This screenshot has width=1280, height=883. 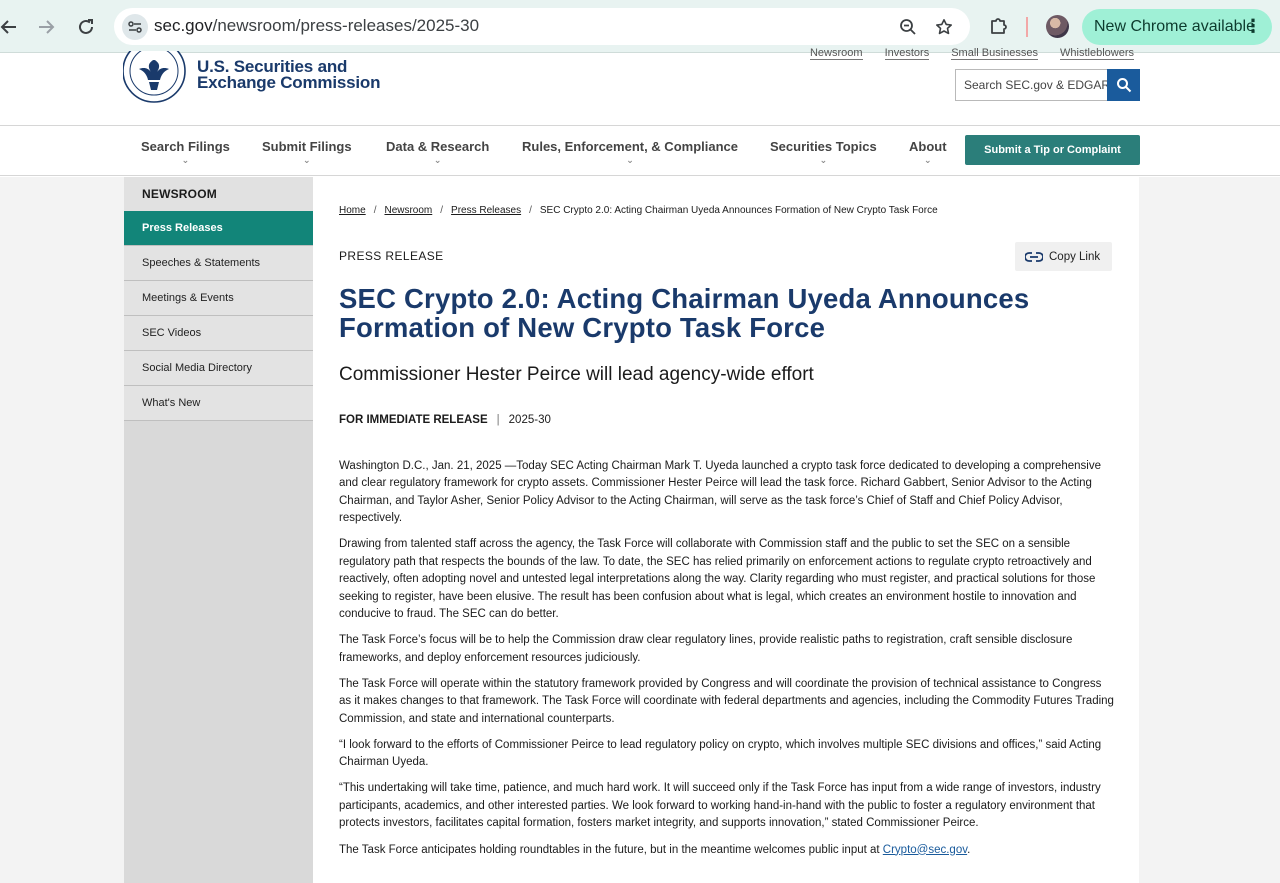 I want to click on chrome-update-button: New Chrome available ⋮, so click(x=1177, y=27).